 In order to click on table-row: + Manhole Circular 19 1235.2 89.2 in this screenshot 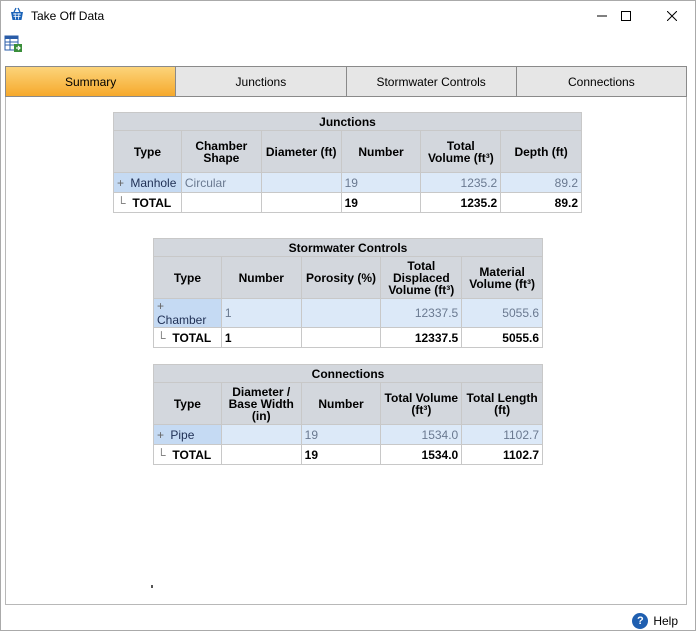, I will do `click(347, 182)`.